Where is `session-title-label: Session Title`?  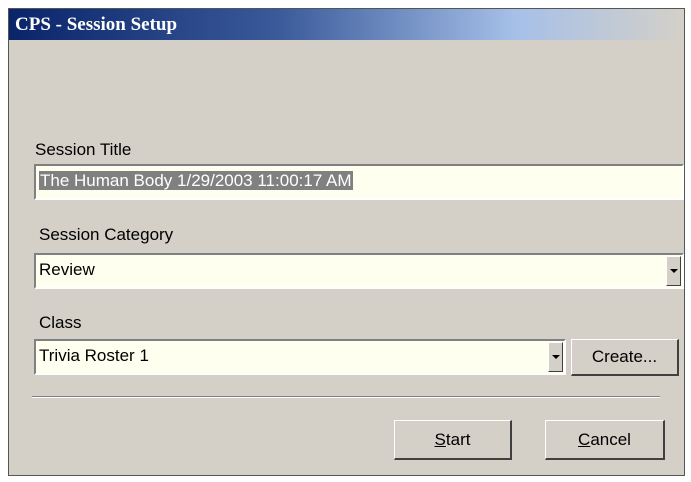
session-title-label: Session Title is located at coordinates (83, 149).